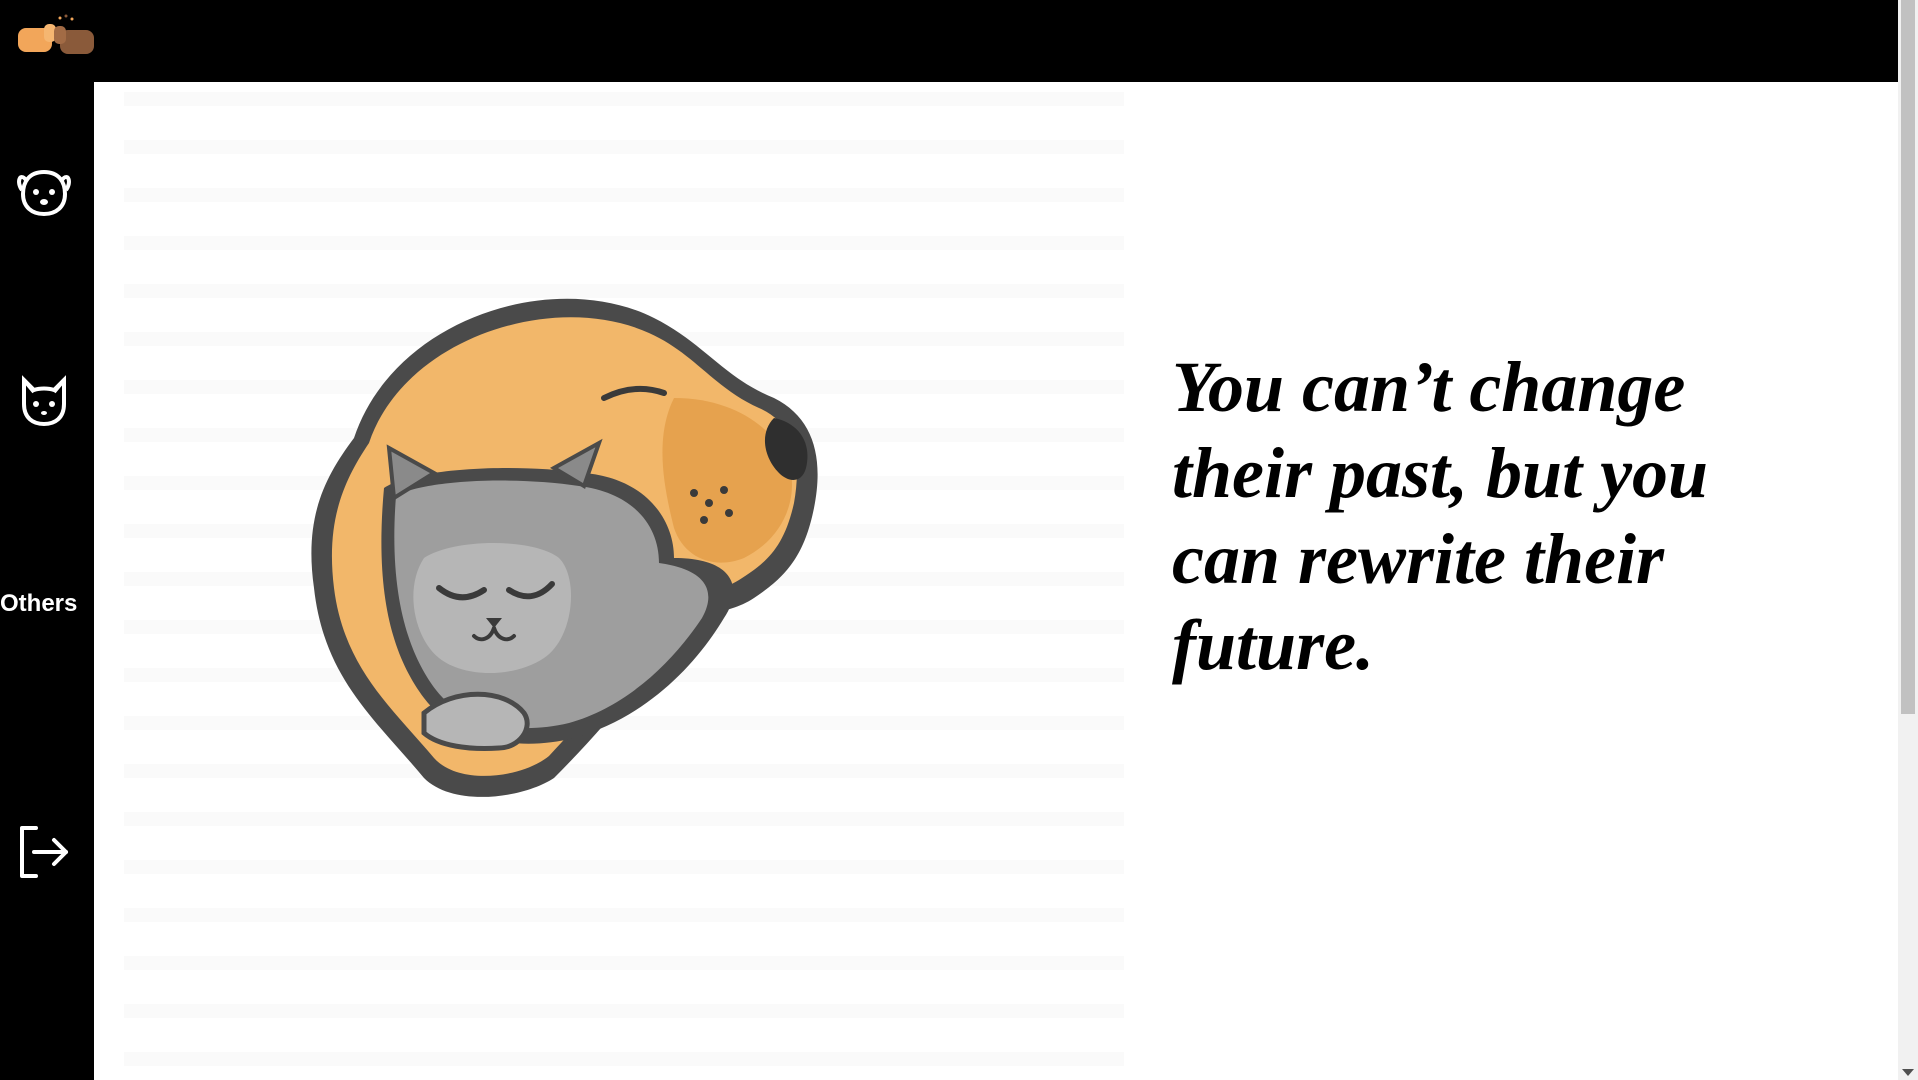 Image resolution: width=1918 pixels, height=1080 pixels. I want to click on logout-icon, so click(44, 852).